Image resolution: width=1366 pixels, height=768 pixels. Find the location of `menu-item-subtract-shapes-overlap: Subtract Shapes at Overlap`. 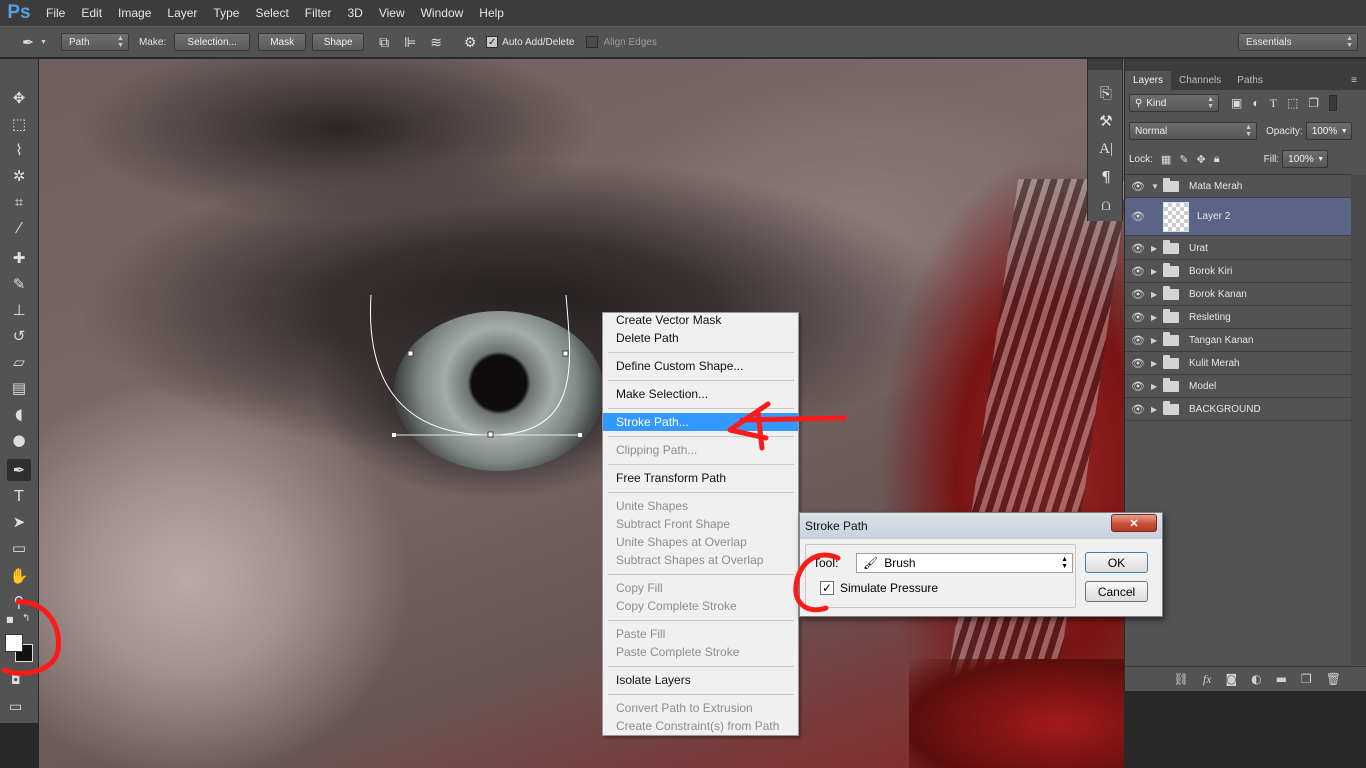

menu-item-subtract-shapes-overlap: Subtract Shapes at Overlap is located at coordinates (700, 560).